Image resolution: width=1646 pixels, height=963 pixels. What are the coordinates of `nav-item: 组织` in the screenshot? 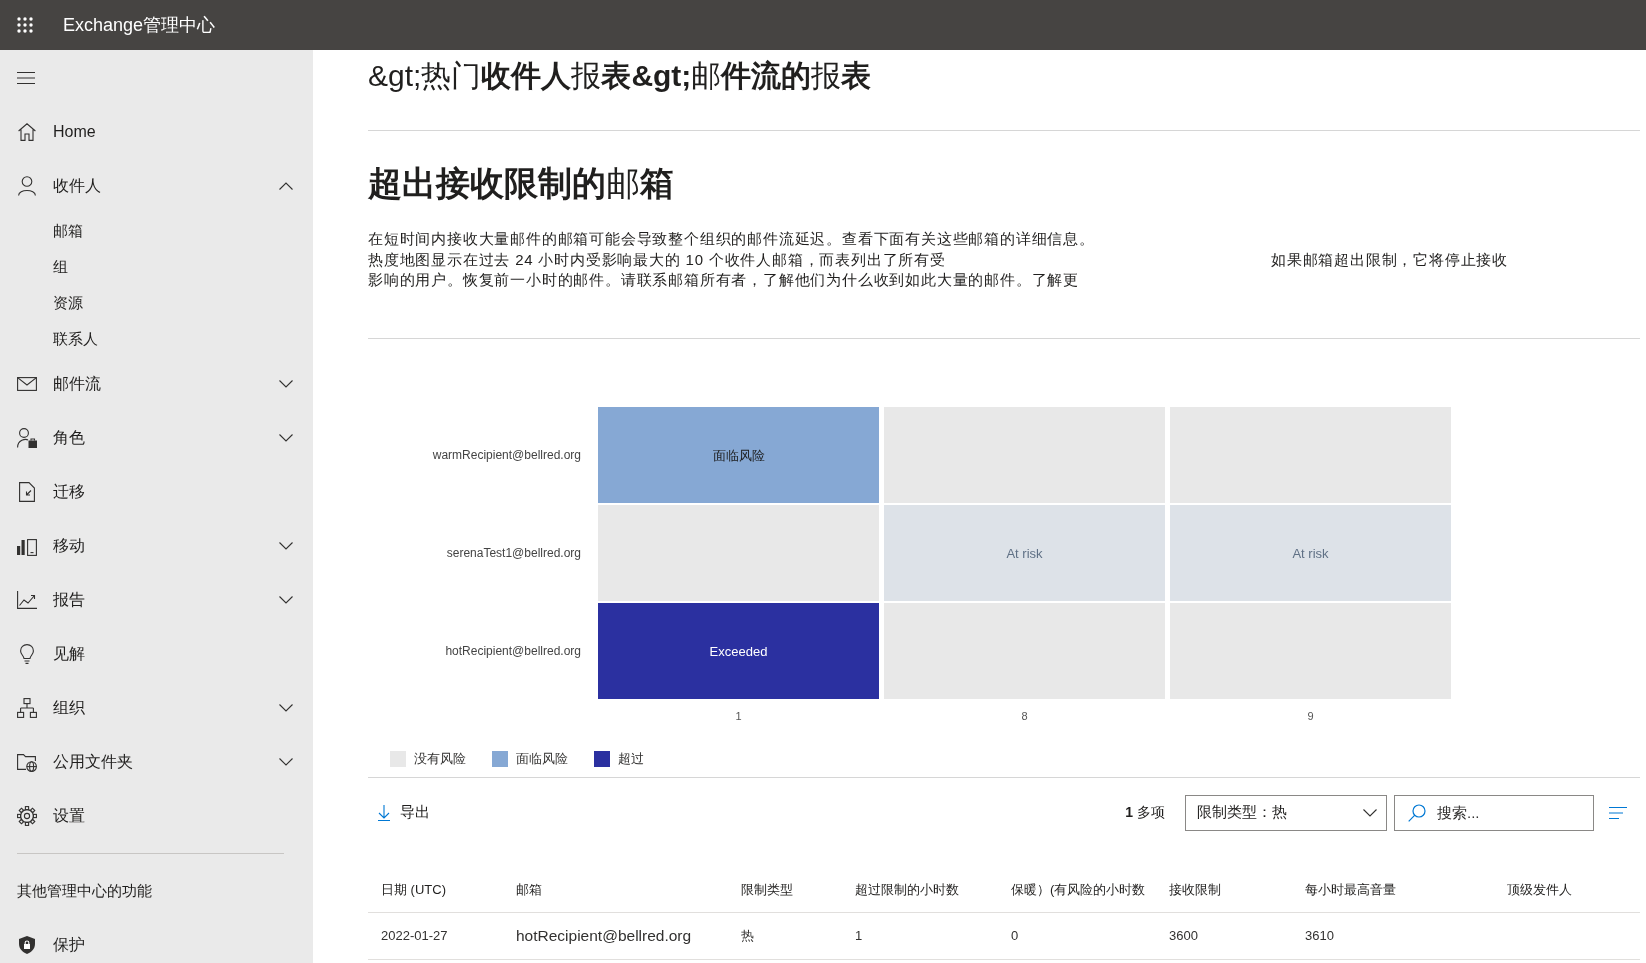 It's located at (156, 708).